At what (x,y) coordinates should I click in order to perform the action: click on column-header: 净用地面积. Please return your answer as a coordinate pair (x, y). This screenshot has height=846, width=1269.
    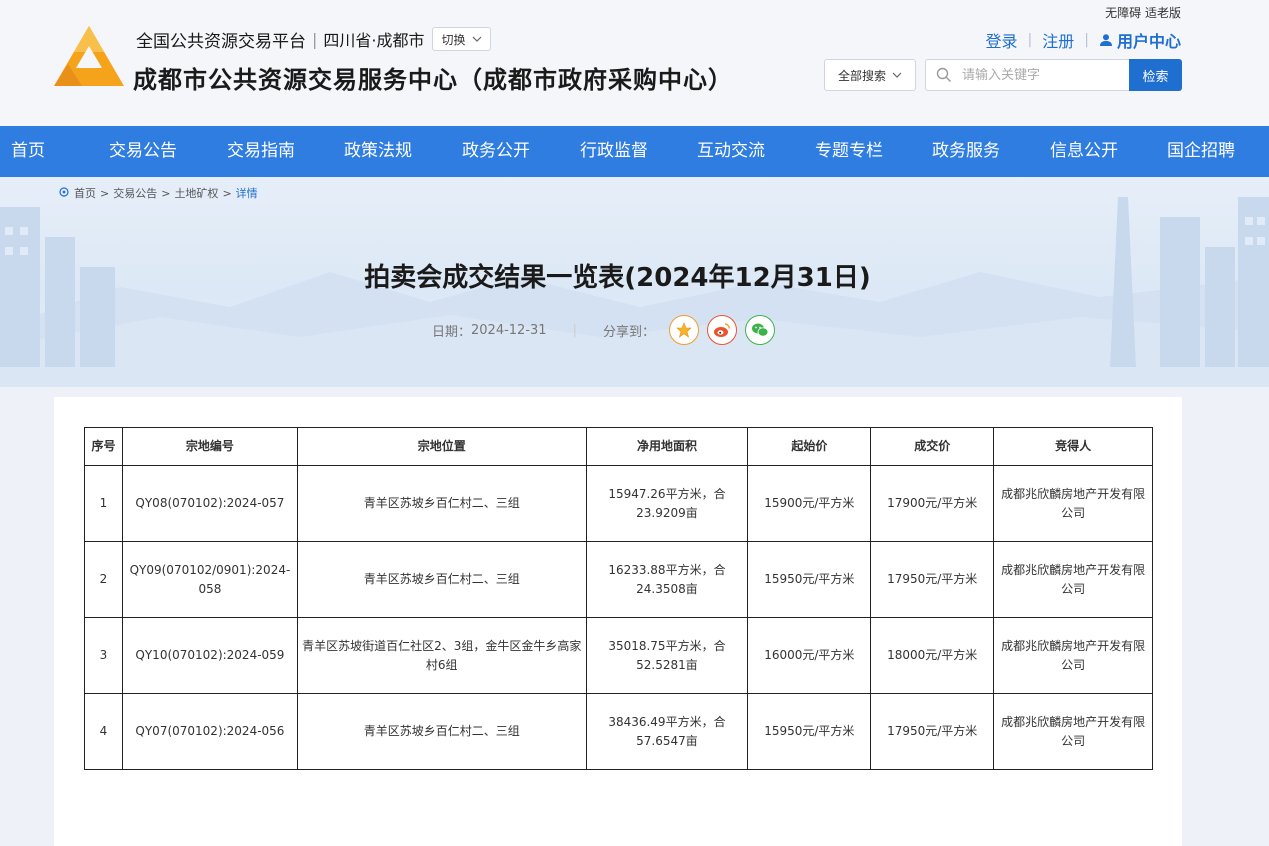
    Looking at the image, I should click on (667, 446).